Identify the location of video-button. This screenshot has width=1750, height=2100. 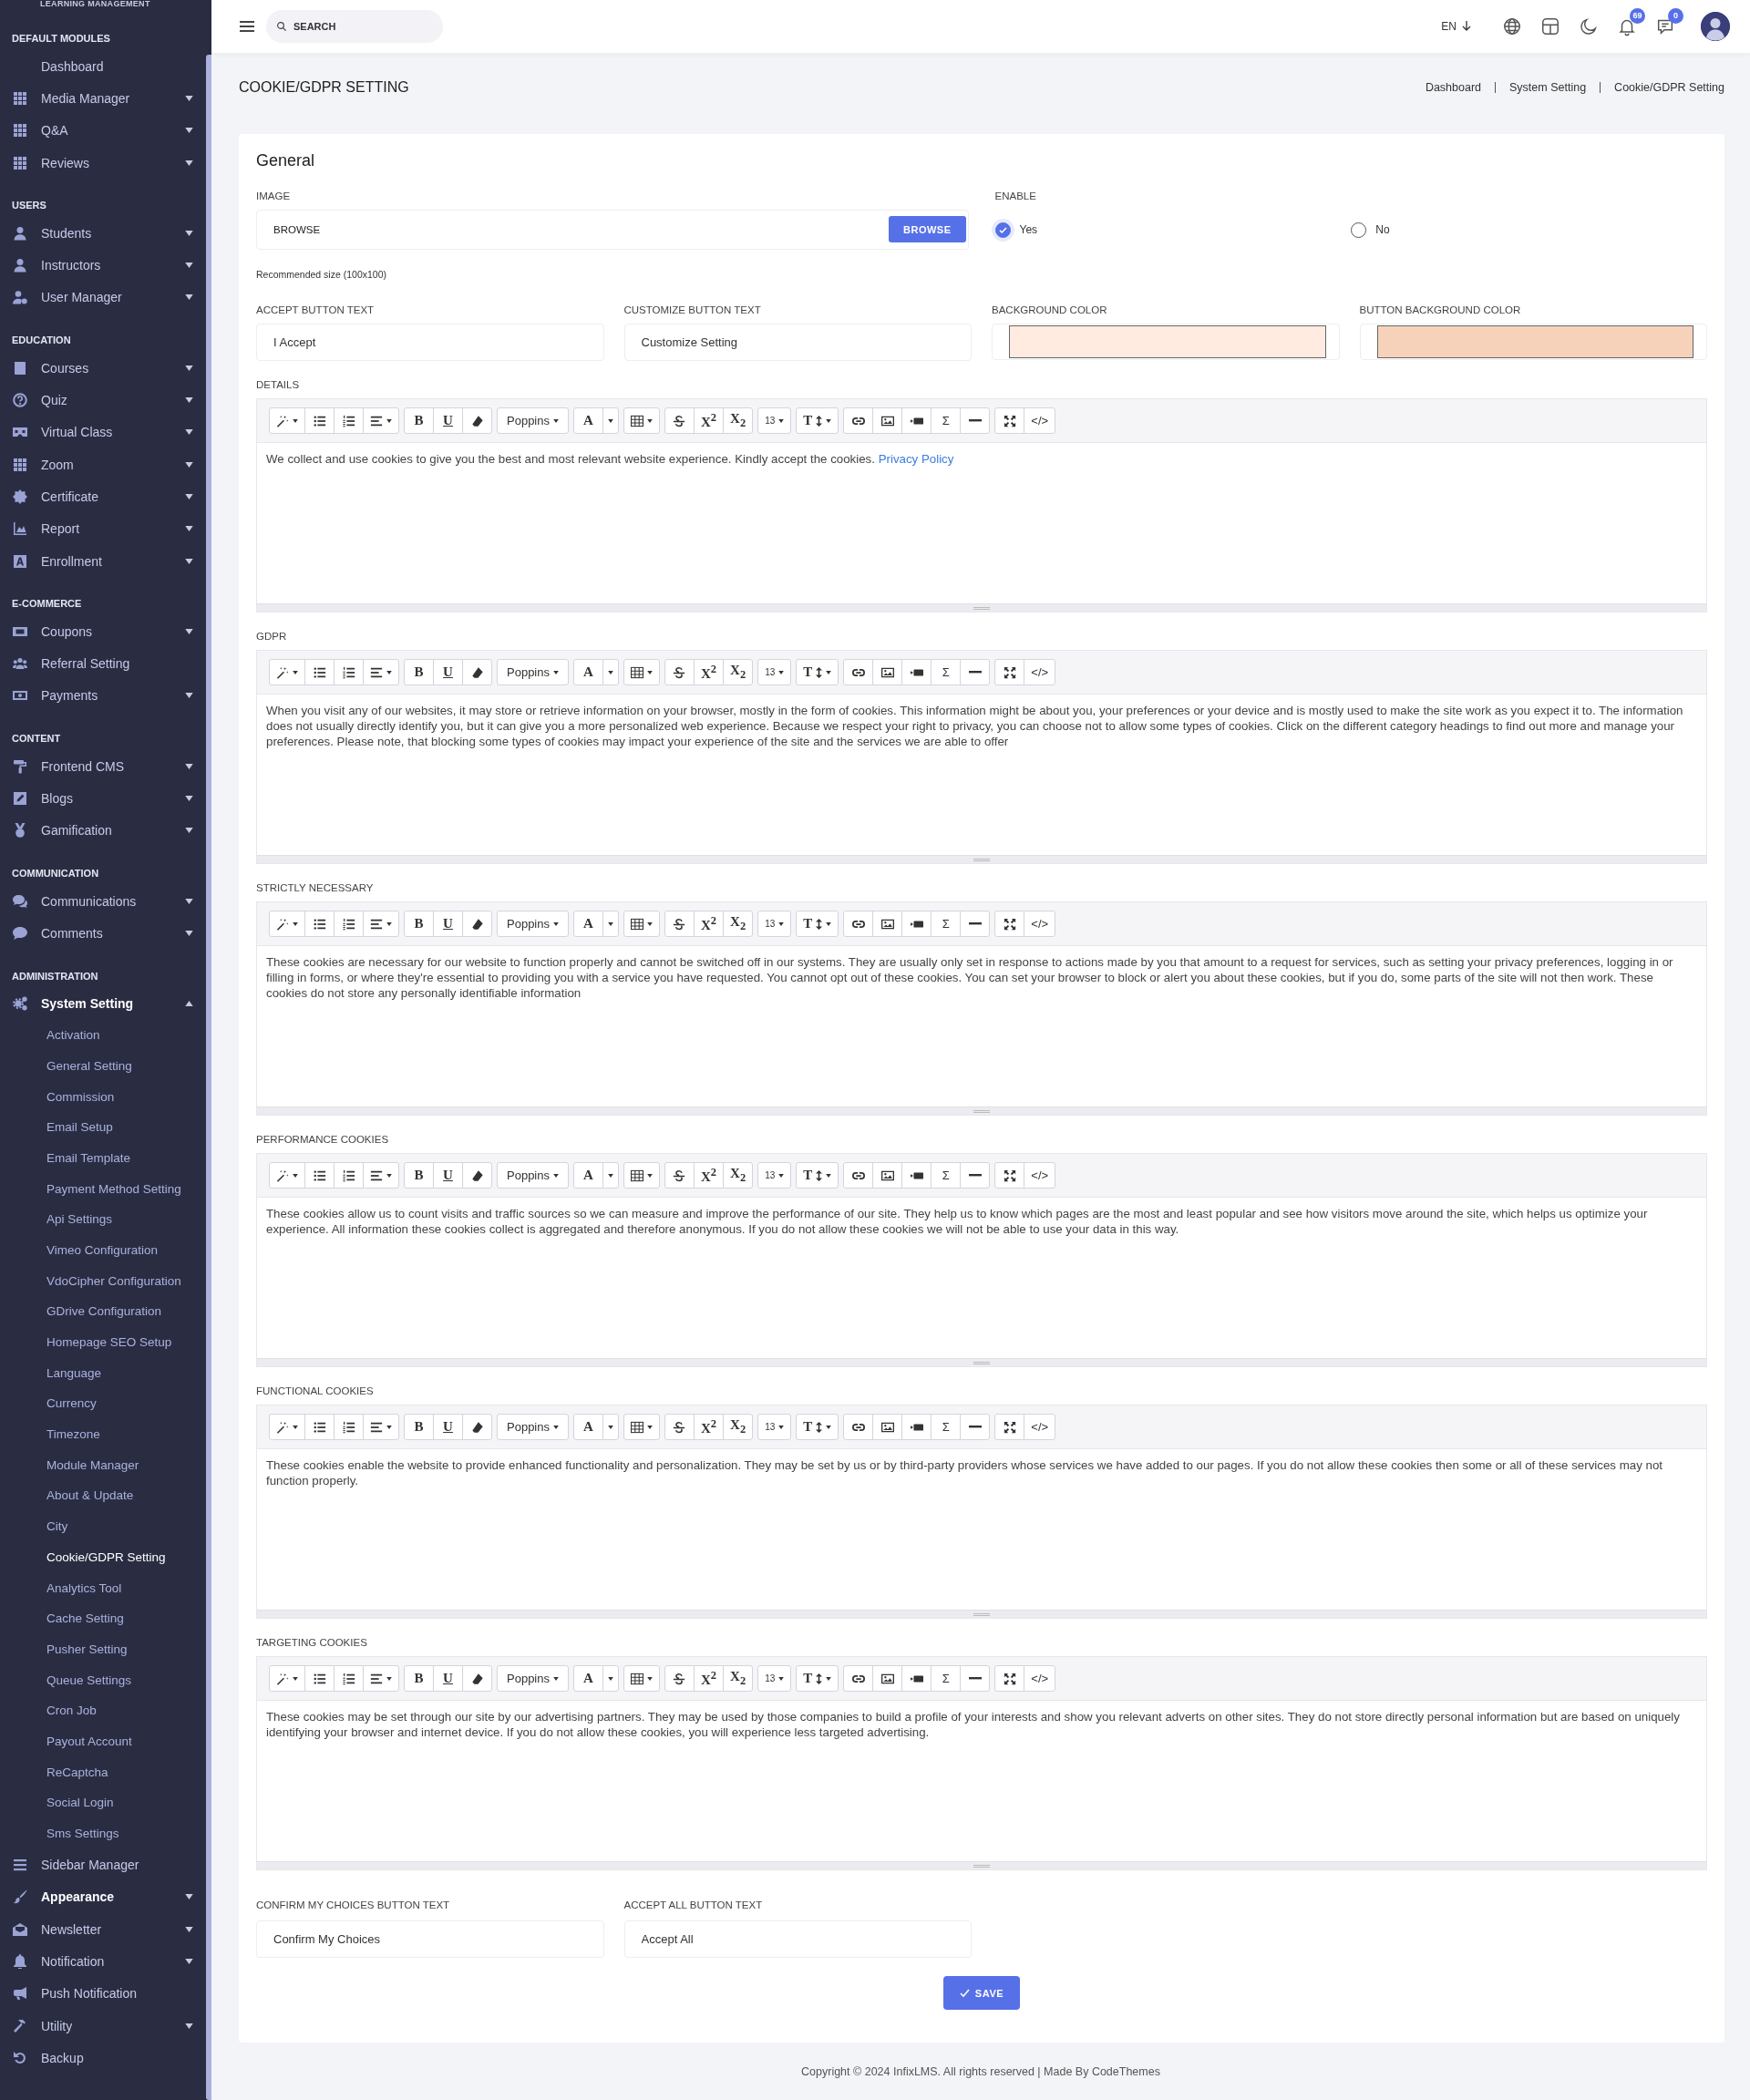
(916, 924).